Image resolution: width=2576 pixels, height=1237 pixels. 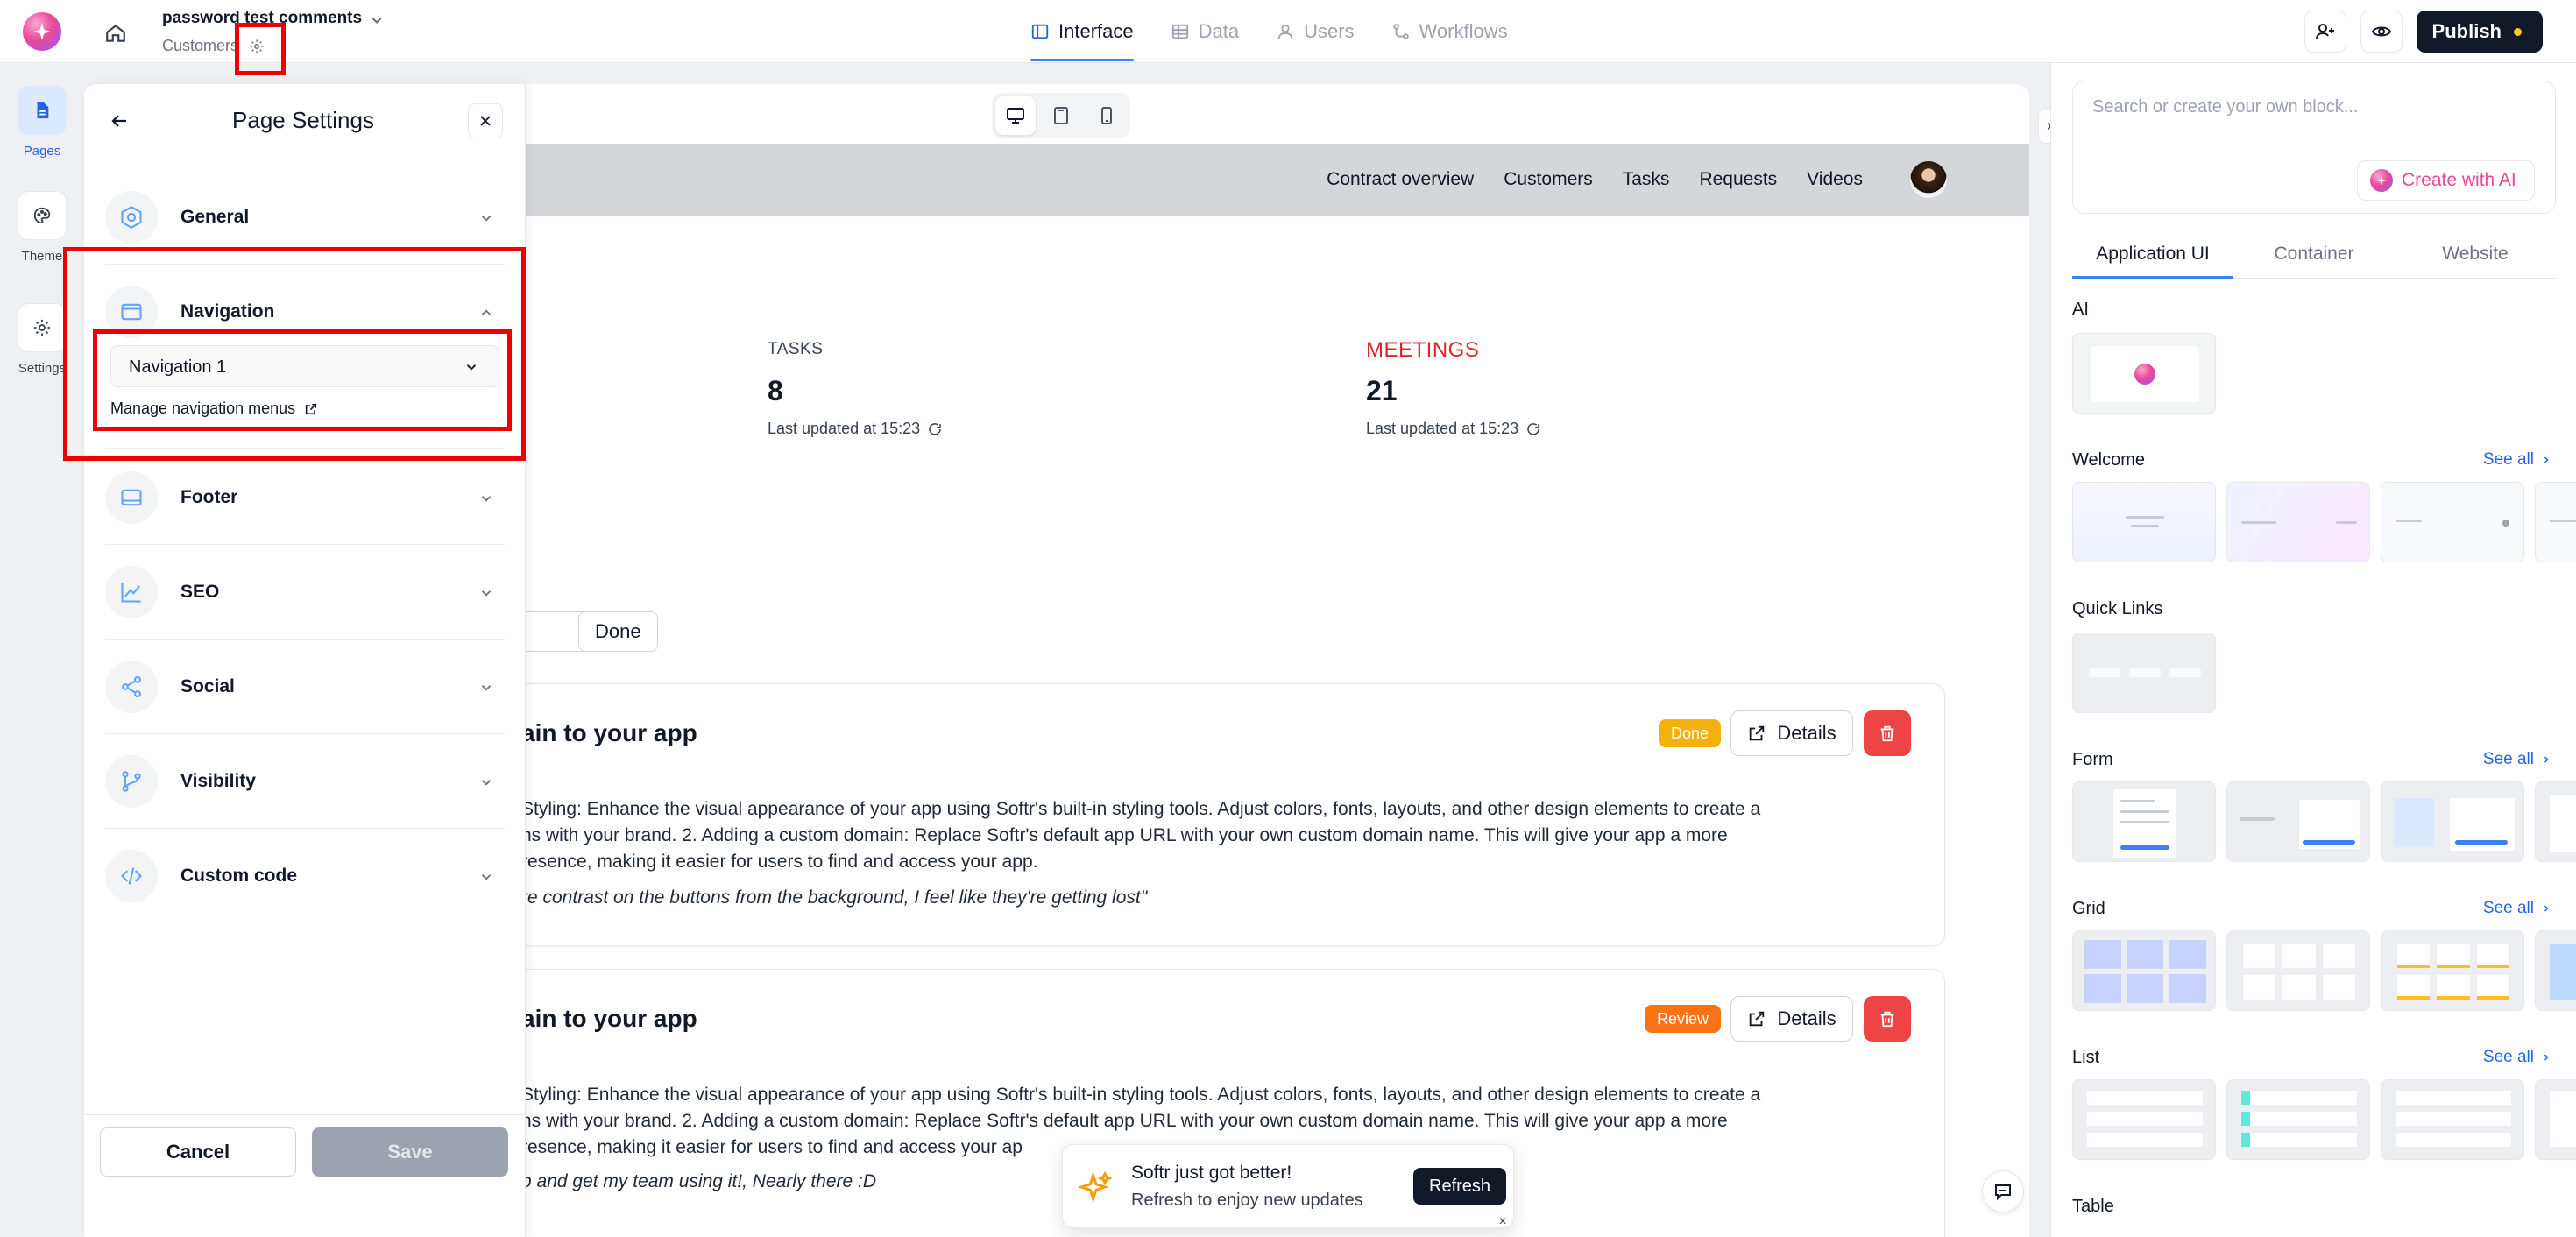 What do you see at coordinates (485, 120) in the screenshot?
I see `close-icon` at bounding box center [485, 120].